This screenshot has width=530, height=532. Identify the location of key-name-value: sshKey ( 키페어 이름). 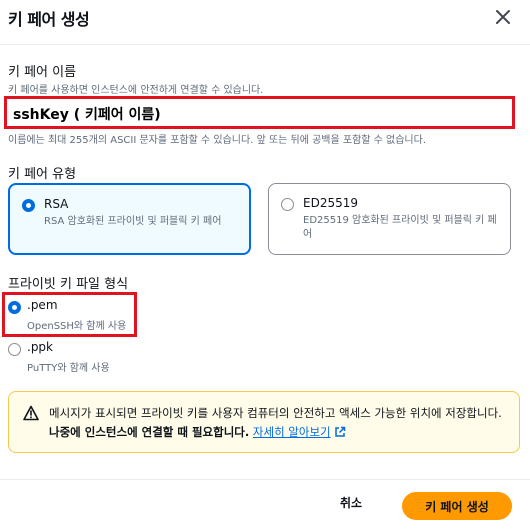
(87, 115).